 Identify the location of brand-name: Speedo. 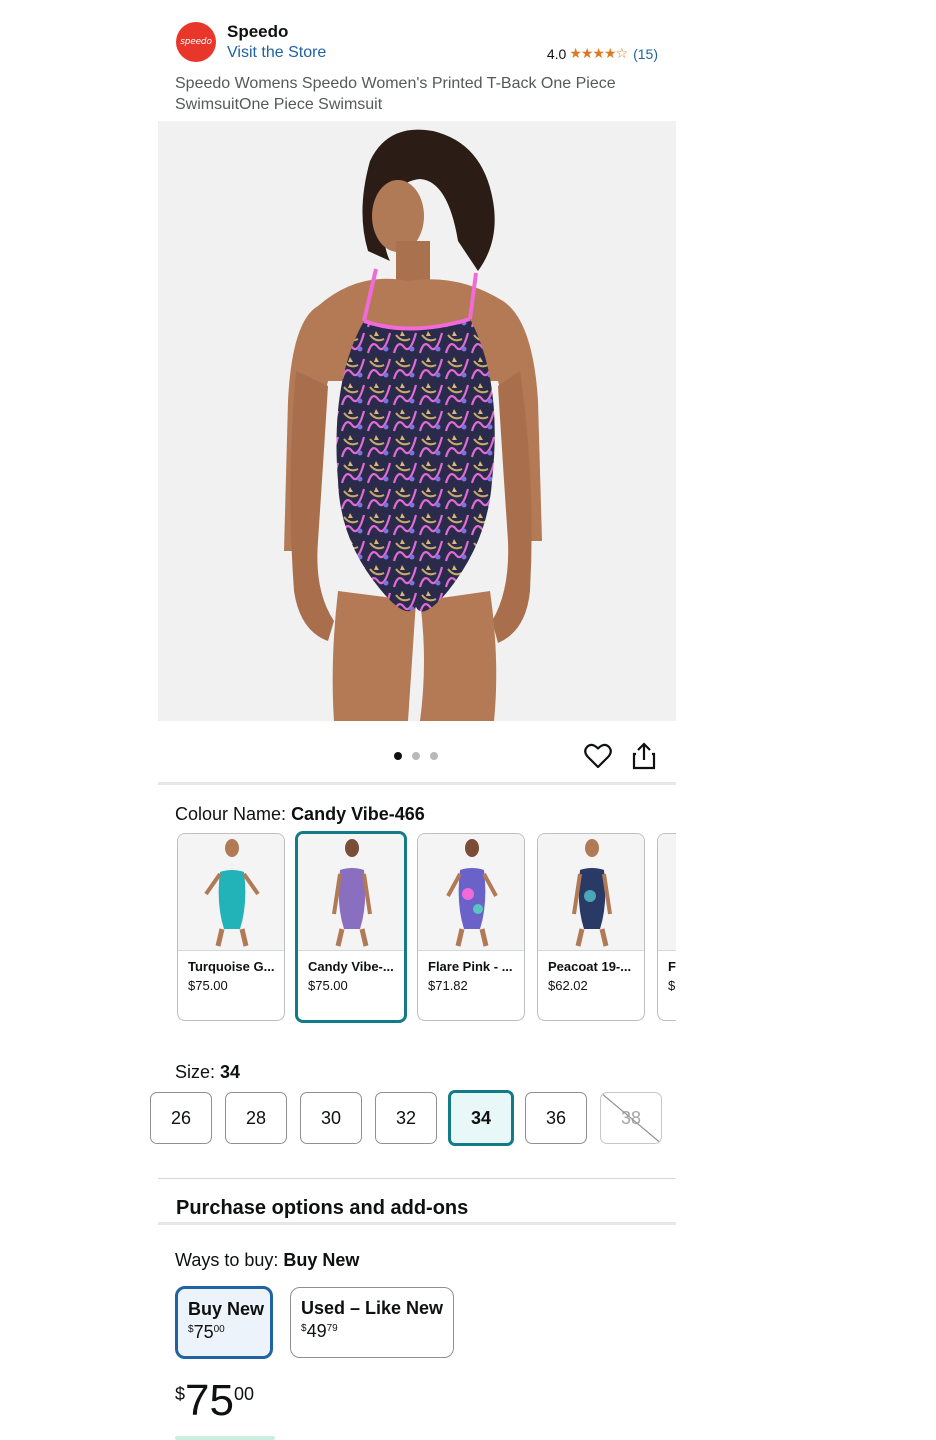
(258, 31).